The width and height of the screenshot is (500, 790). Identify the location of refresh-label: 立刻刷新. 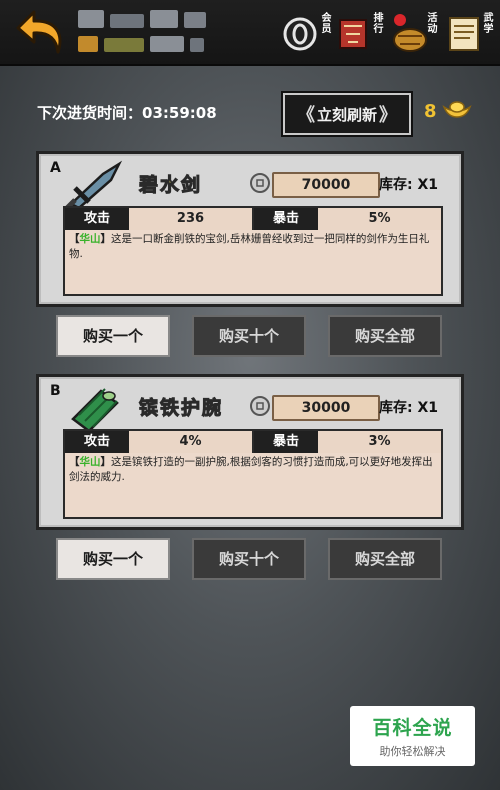
(346, 114).